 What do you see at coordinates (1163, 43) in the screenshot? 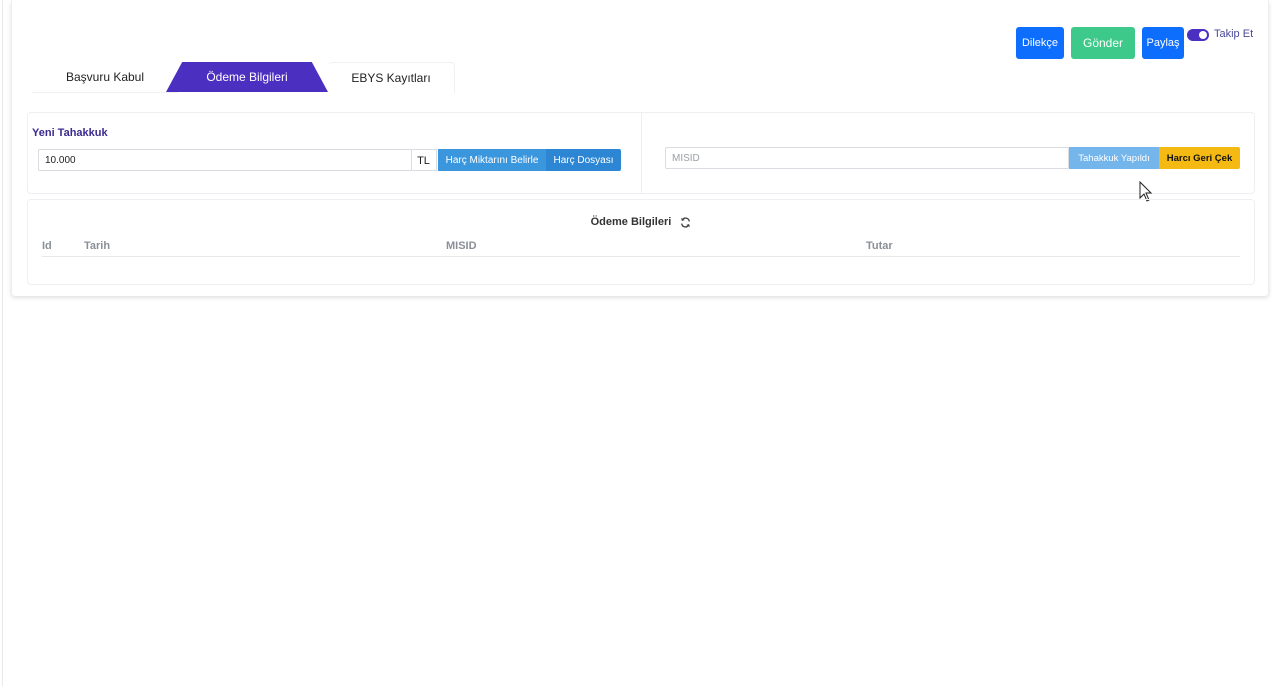
I see `paylas-button: Paylaş` at bounding box center [1163, 43].